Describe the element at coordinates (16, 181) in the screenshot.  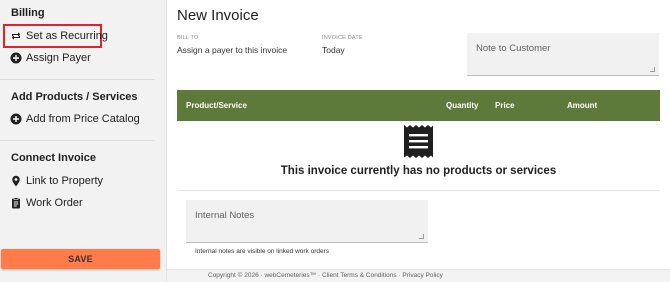
I see `map-pin-icon` at that location.